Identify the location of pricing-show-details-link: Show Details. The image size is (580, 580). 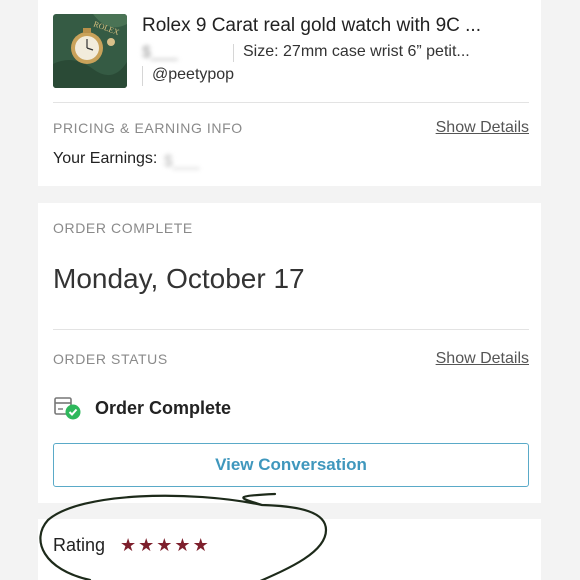
(482, 128).